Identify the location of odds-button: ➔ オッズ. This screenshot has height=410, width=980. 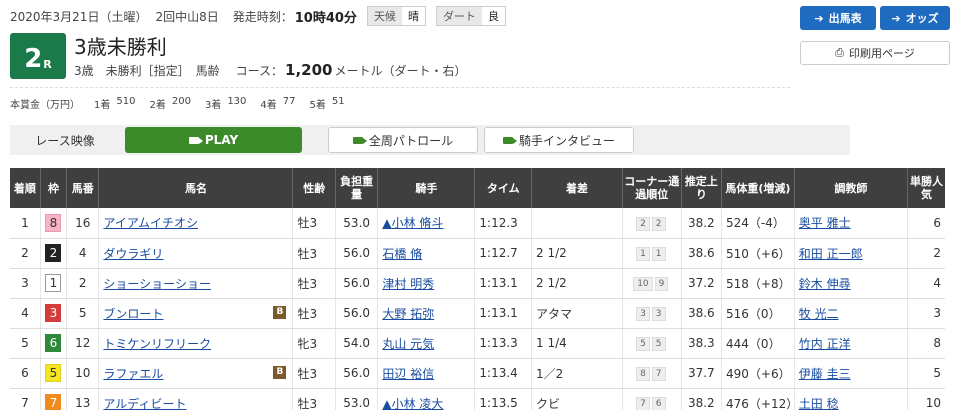
(915, 18).